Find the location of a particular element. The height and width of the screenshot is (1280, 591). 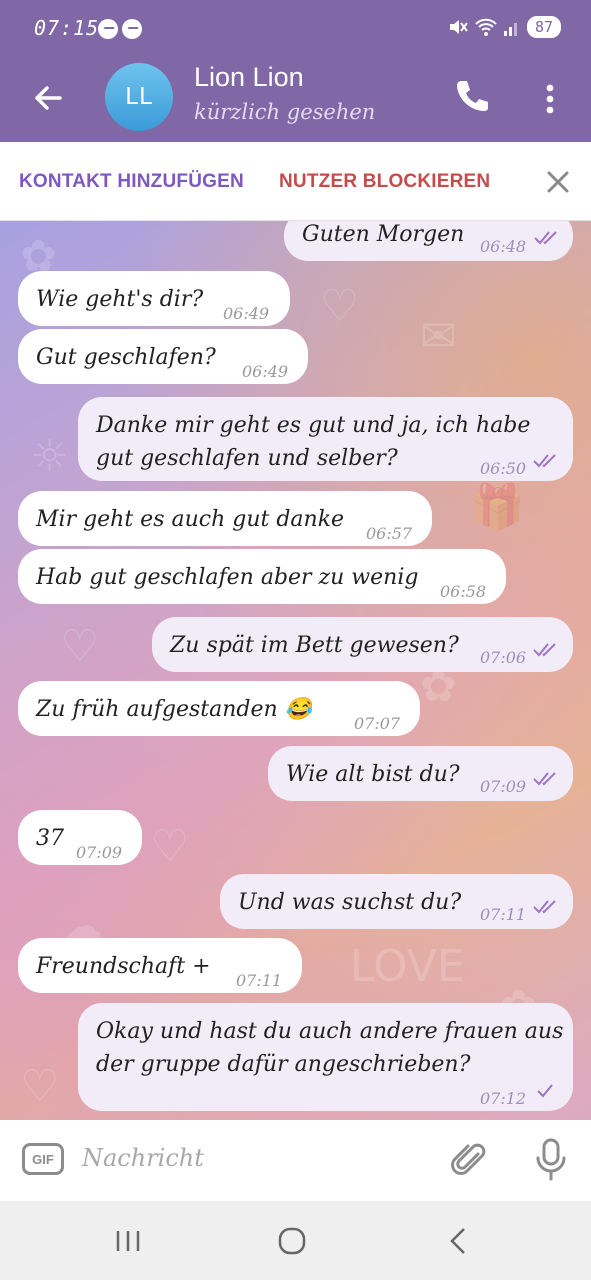

incoming-message: Gut geschlafen? 06:49 is located at coordinates (163, 356).